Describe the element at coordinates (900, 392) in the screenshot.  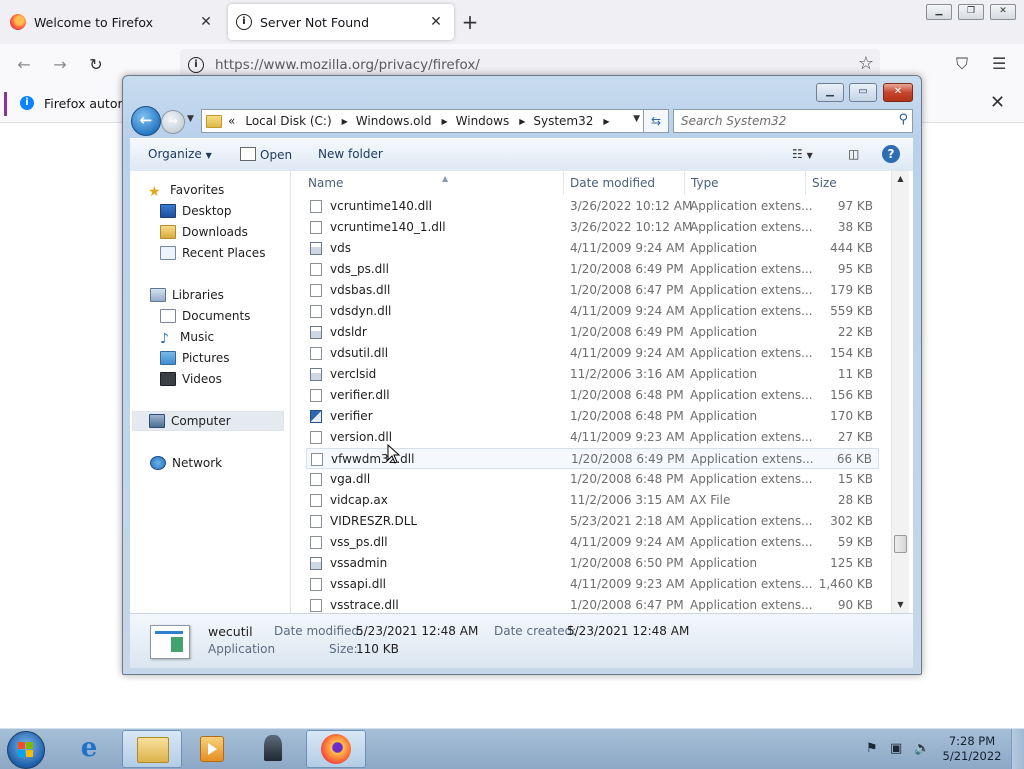
I see `vertical-scrollbar: ▲ ▼` at that location.